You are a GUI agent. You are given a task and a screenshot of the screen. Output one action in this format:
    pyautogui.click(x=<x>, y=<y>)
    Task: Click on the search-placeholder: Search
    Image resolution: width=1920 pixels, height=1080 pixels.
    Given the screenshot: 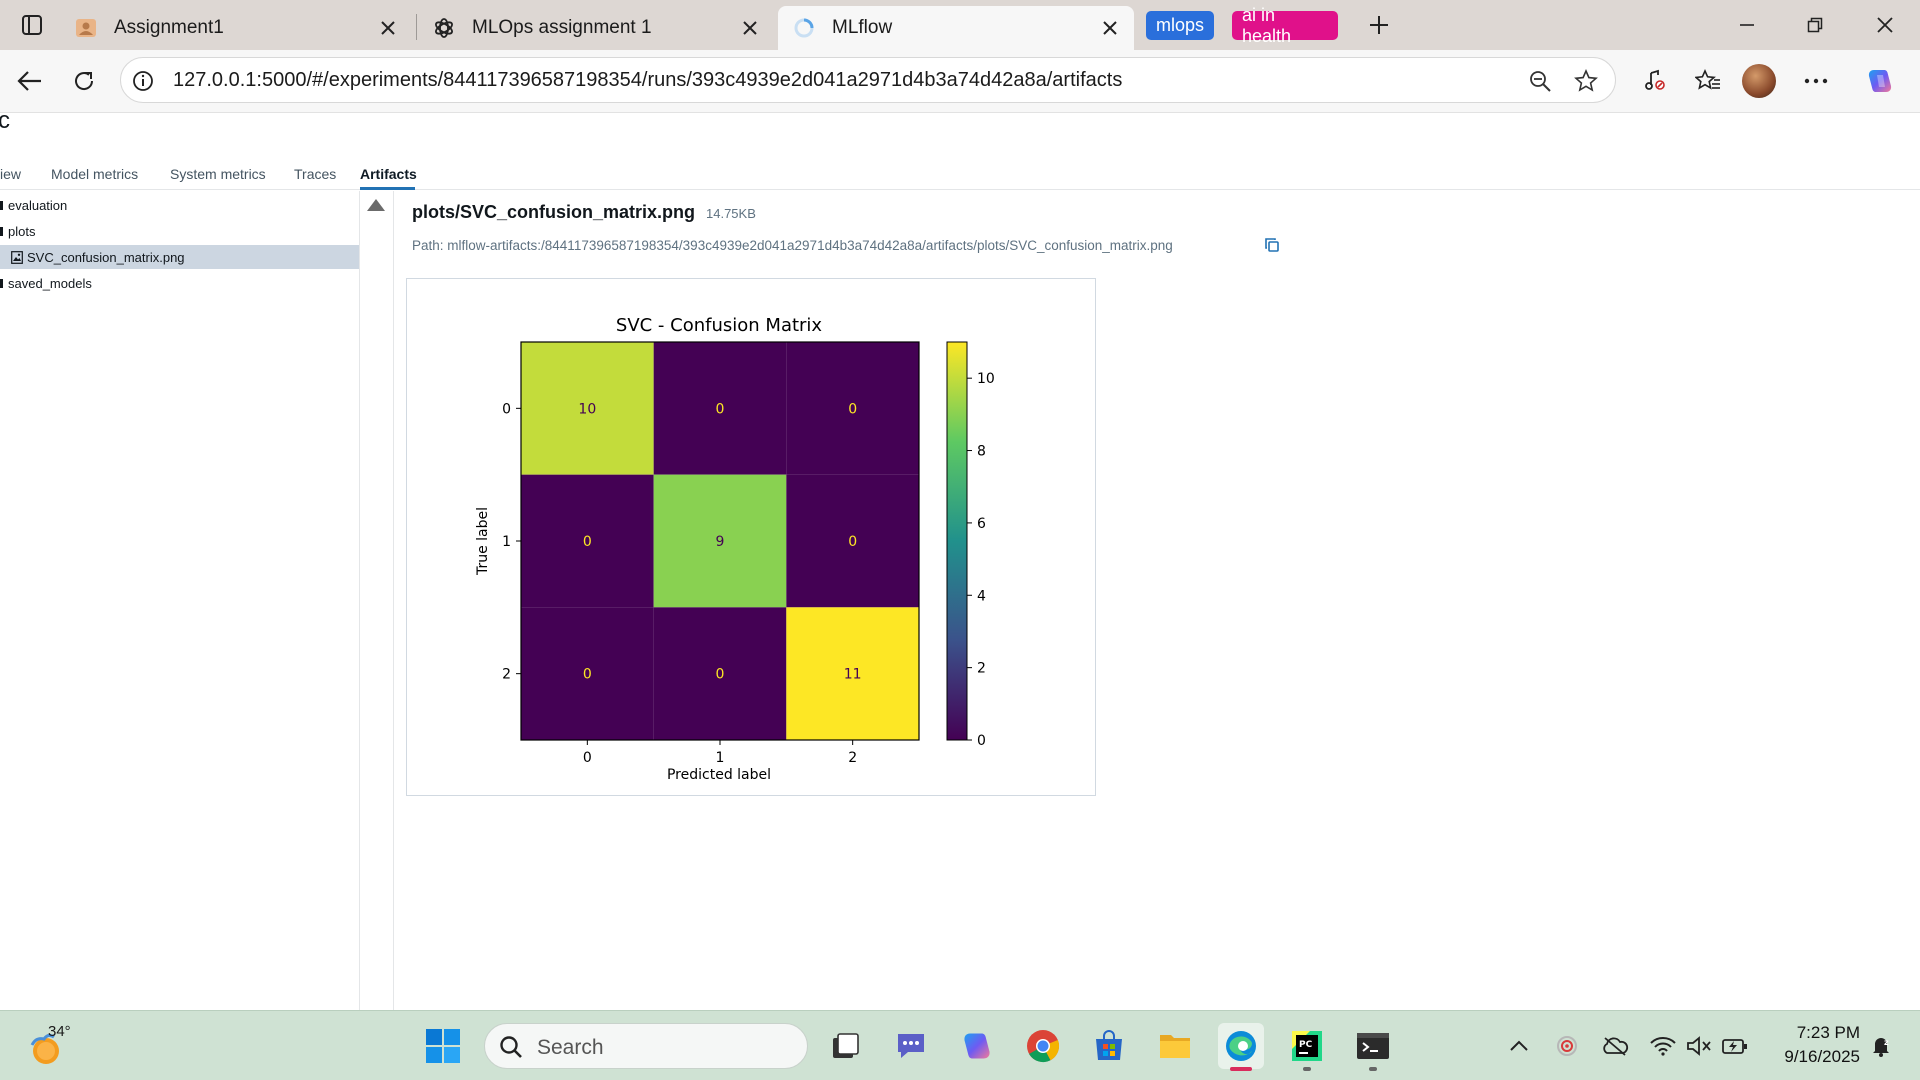 What is the action you would take?
    pyautogui.click(x=570, y=1047)
    